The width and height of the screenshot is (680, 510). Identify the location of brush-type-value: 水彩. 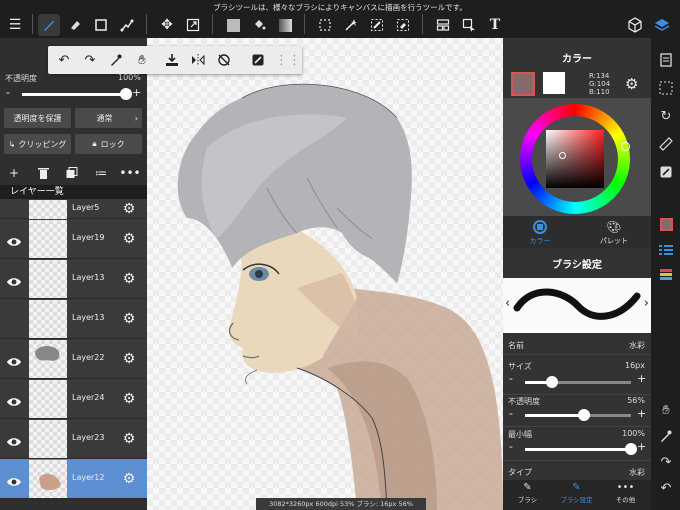
(637, 472).